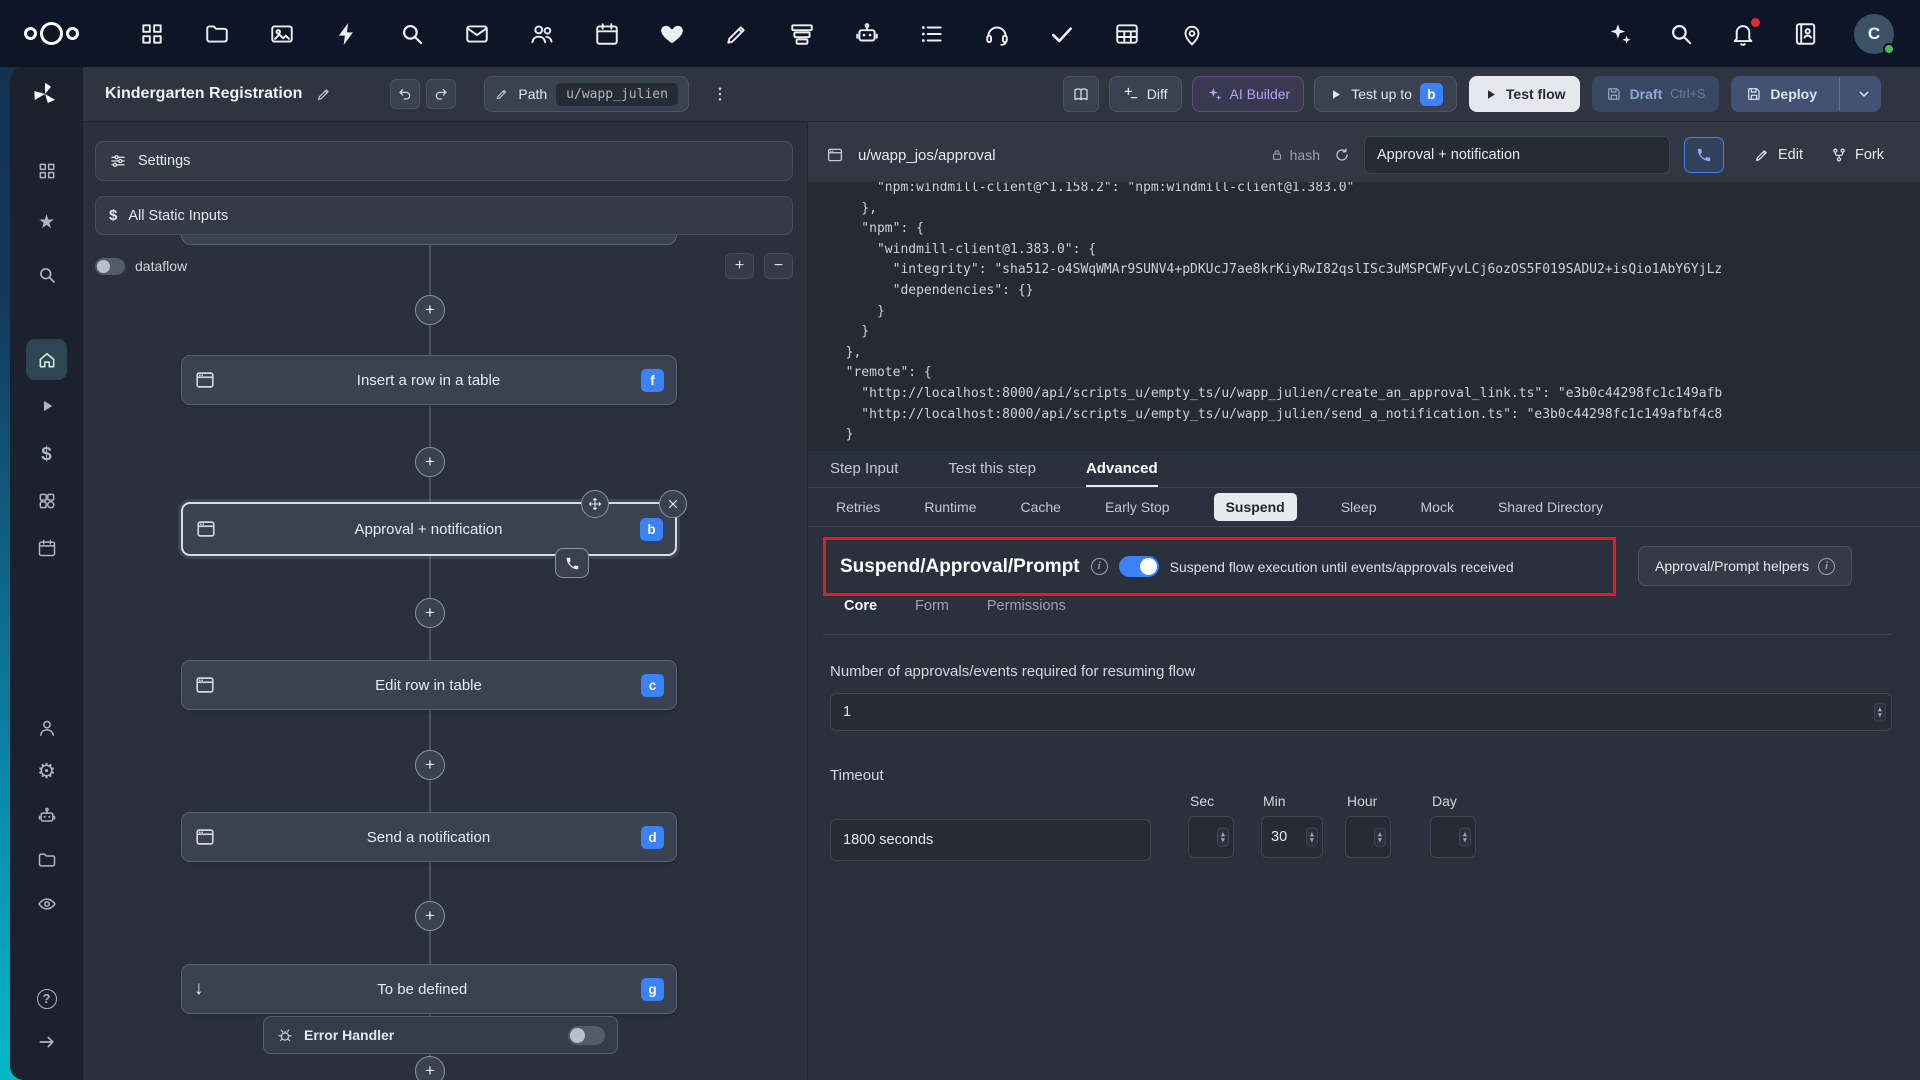 This screenshot has width=1920, height=1080. Describe the element at coordinates (1704, 155) in the screenshot. I see `suspend-phone-button` at that location.